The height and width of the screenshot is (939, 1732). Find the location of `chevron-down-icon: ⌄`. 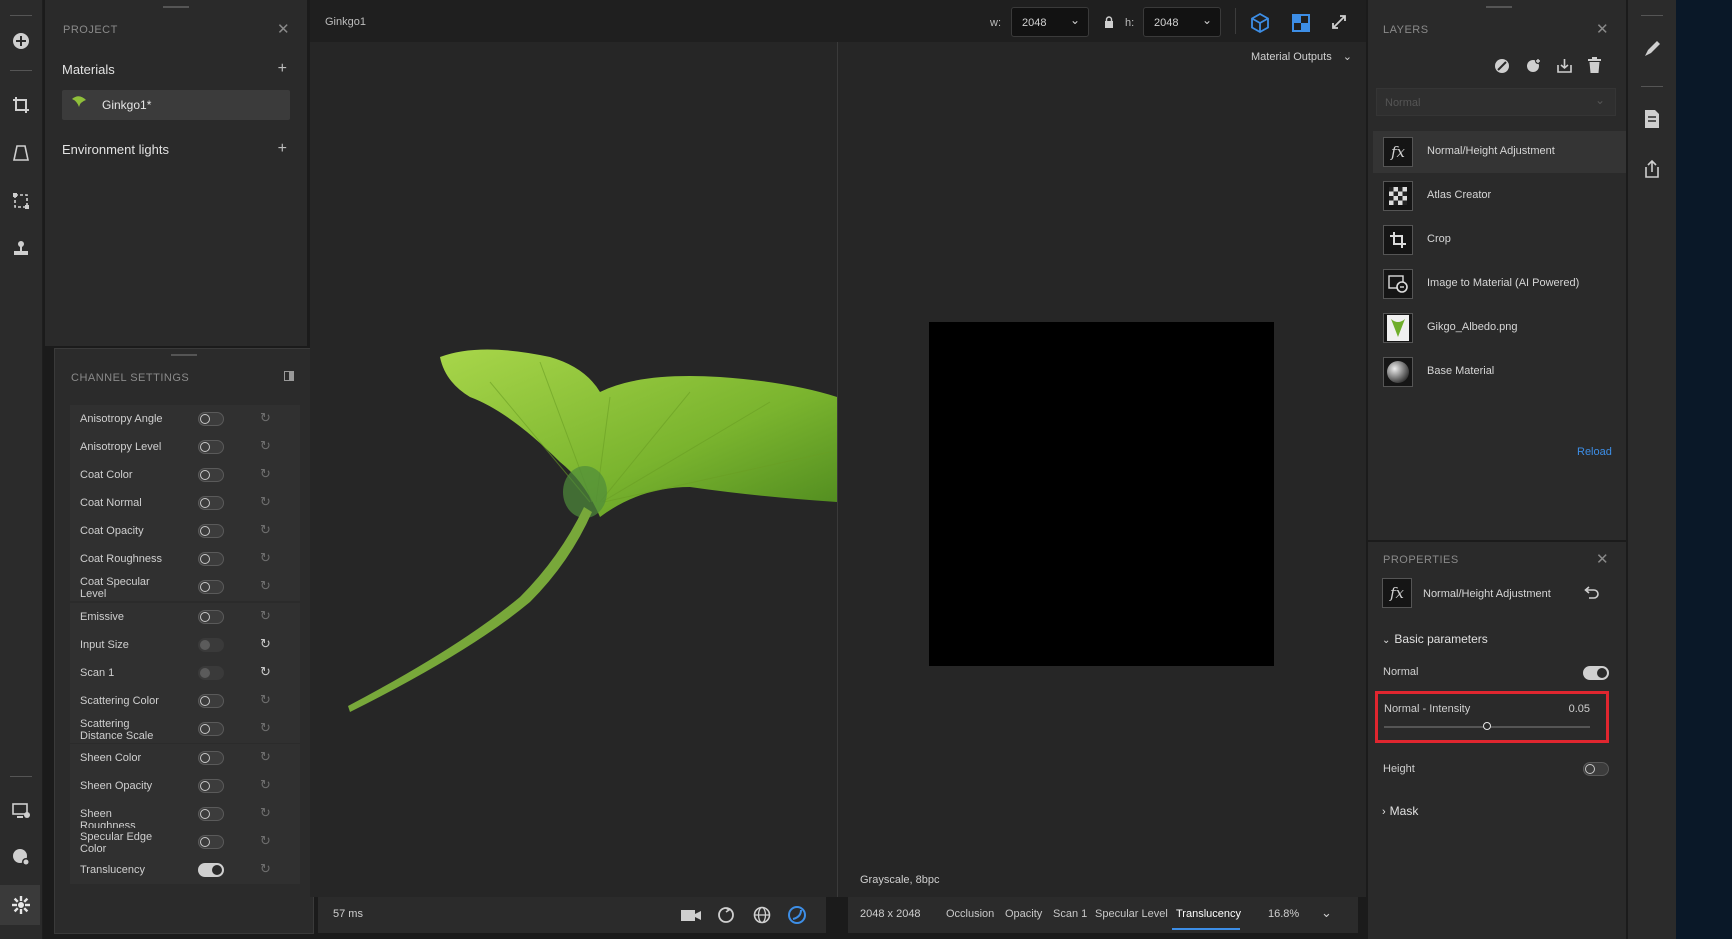

chevron-down-icon: ⌄ is located at coordinates (1326, 913).